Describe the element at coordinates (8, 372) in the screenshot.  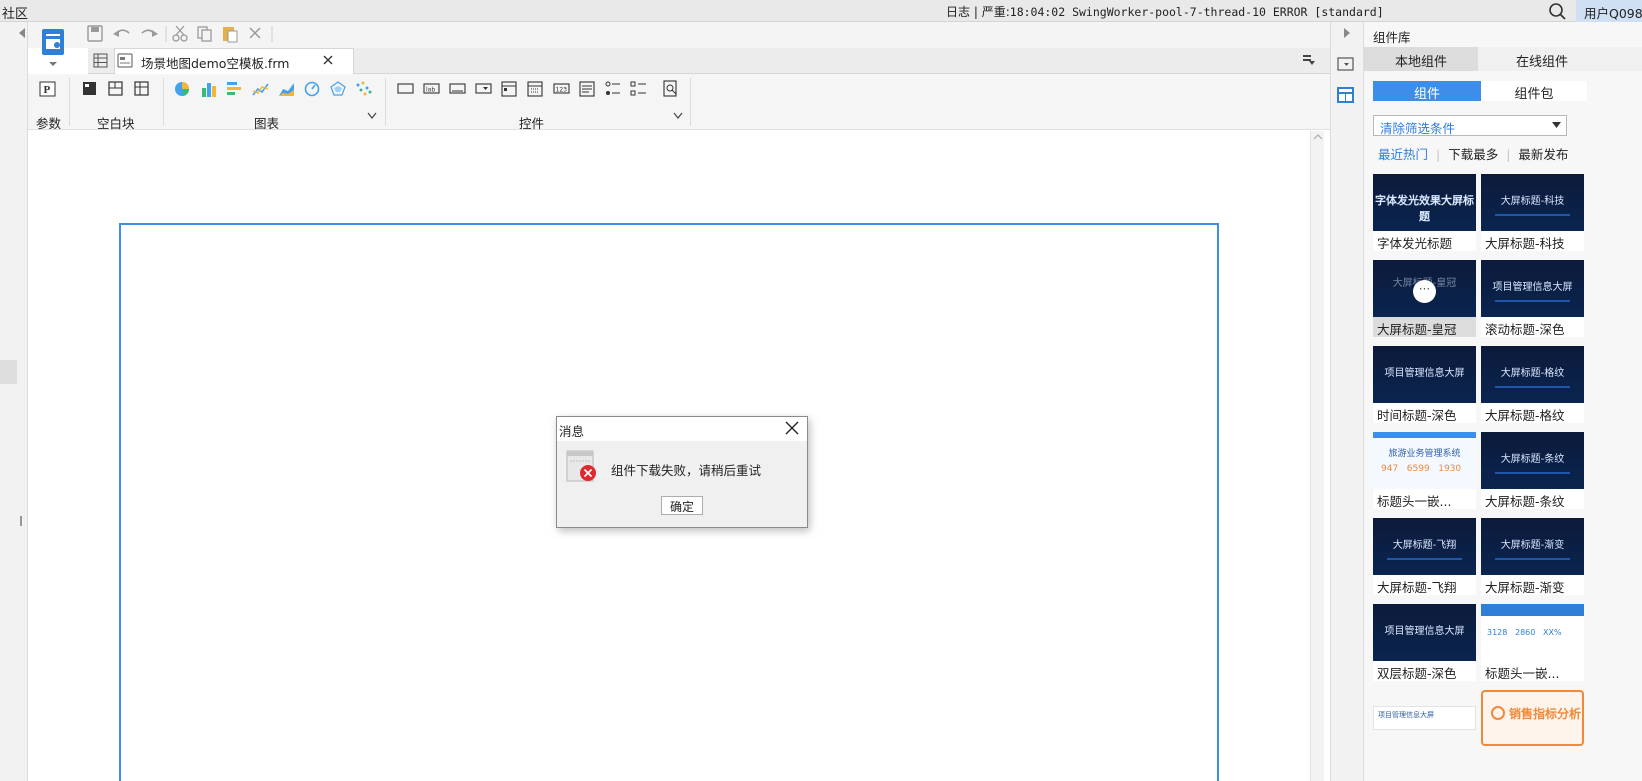
I see `left-panel-handle` at that location.